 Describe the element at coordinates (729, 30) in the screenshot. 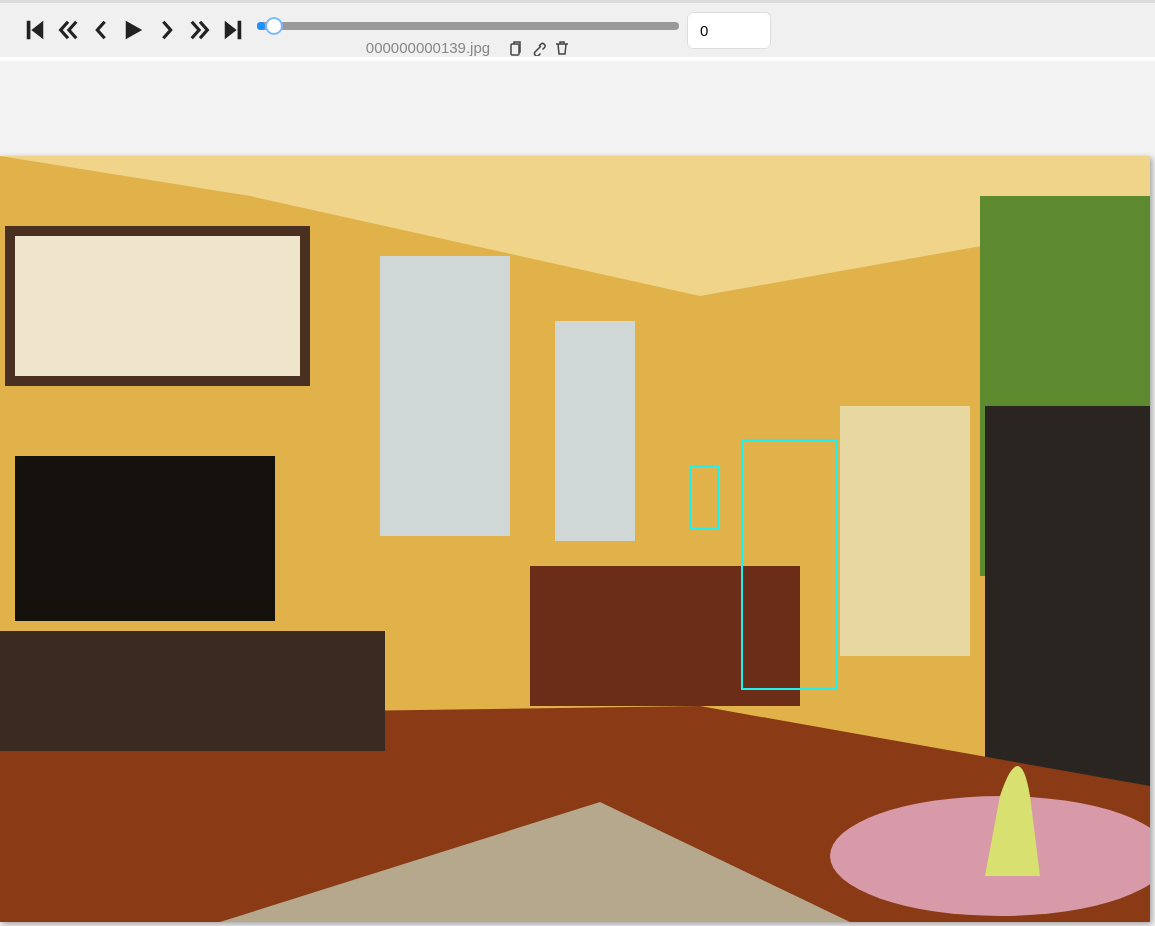

I see `frame-number-field: 0` at that location.